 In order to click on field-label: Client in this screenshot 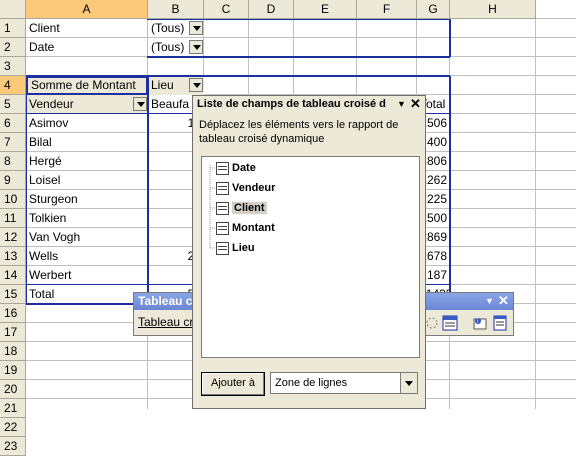, I will do `click(249, 208)`.